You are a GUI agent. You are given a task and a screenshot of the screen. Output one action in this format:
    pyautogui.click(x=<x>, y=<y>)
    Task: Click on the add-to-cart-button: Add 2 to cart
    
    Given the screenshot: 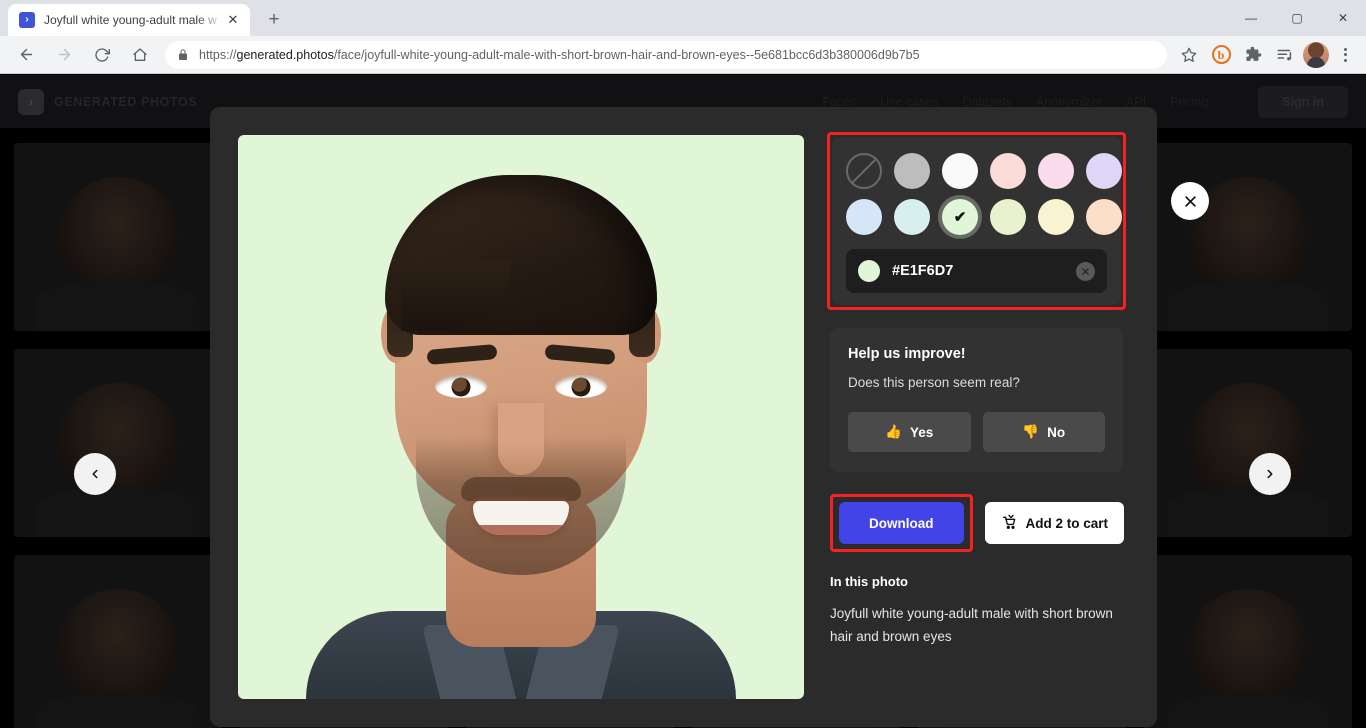 What is the action you would take?
    pyautogui.click(x=1054, y=523)
    